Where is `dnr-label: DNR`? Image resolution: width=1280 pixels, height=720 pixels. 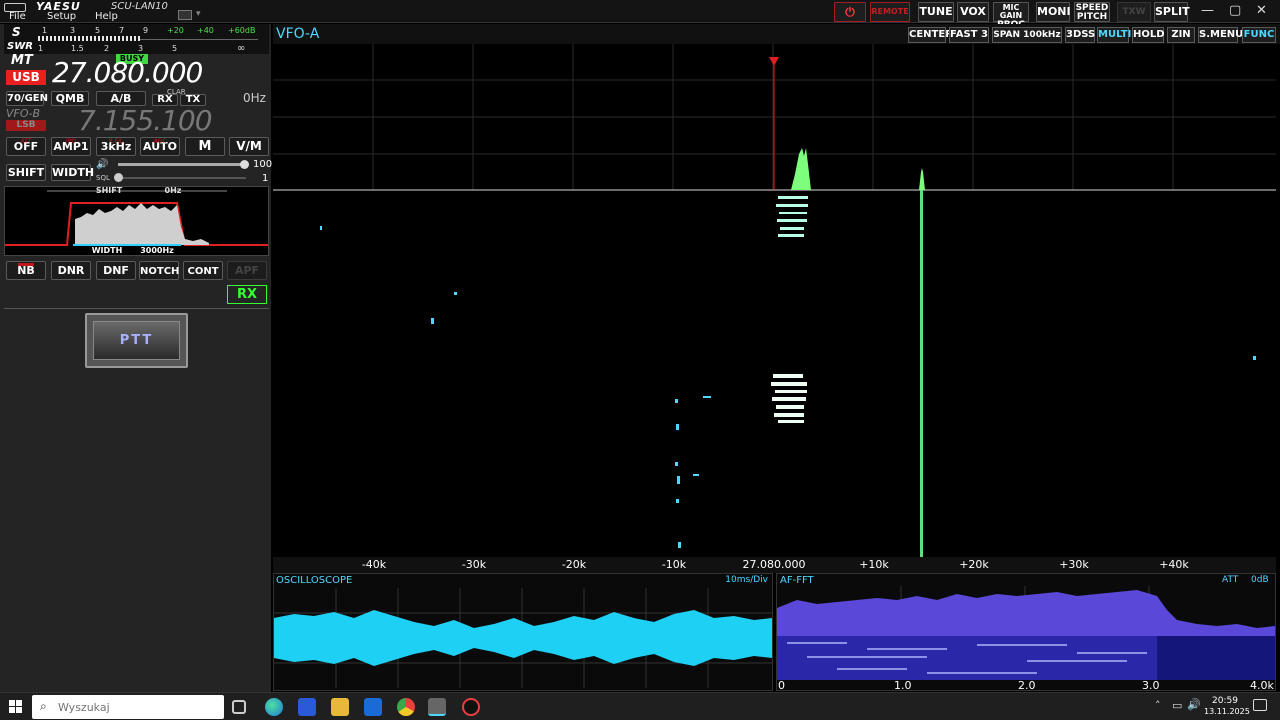 dnr-label: DNR is located at coordinates (71, 270).